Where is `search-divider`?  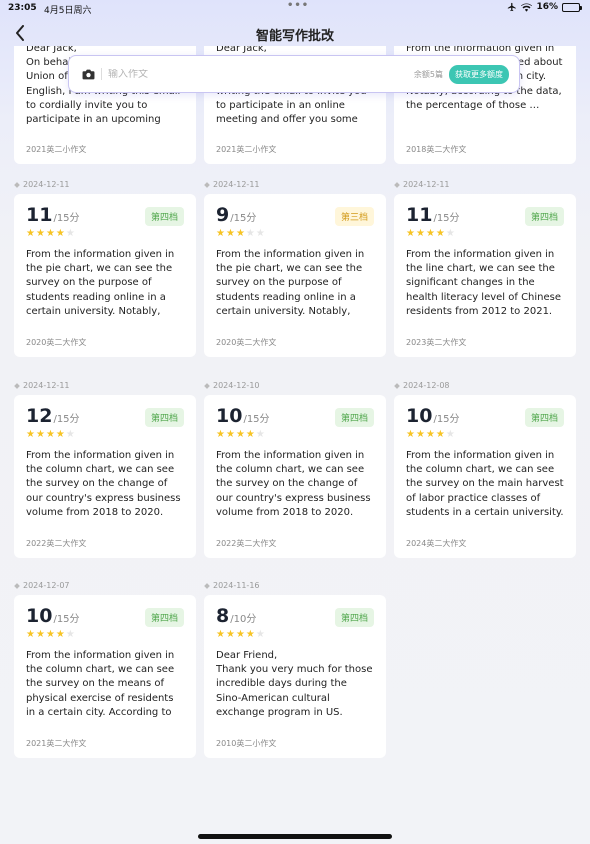
search-divider is located at coordinates (101, 74).